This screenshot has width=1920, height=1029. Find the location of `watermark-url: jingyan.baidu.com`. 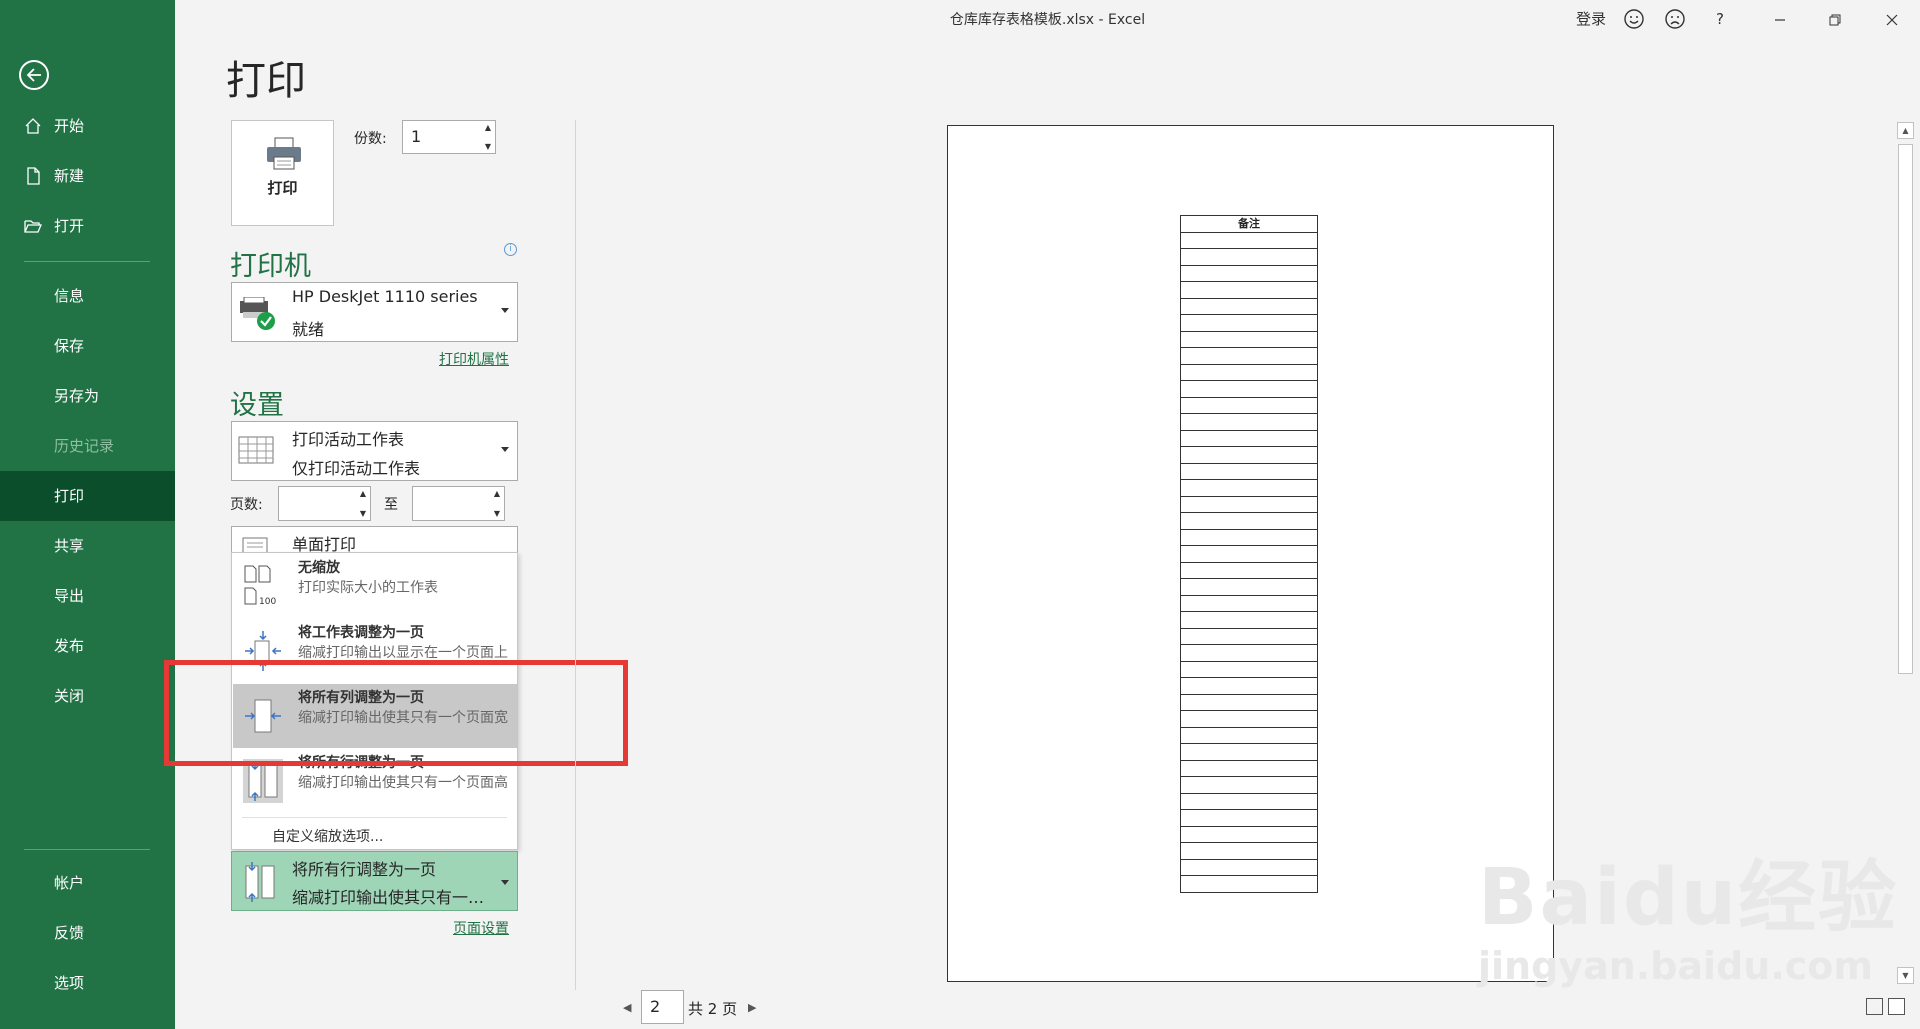

watermark-url: jingyan.baidu.com is located at coordinates (1675, 966).